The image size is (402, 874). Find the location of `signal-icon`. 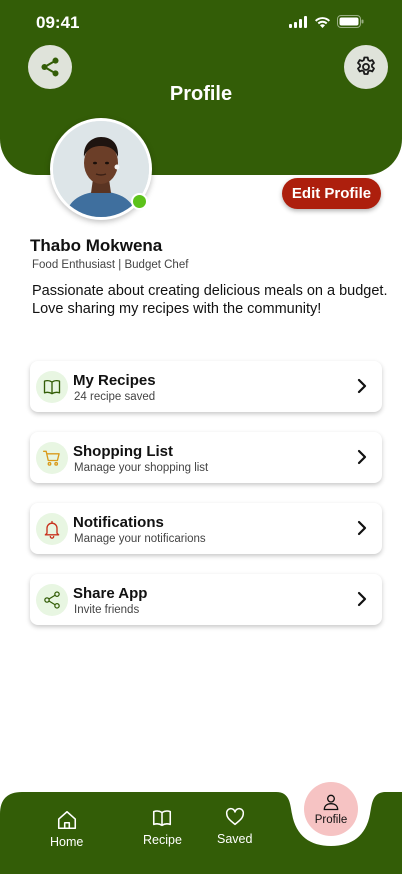

signal-icon is located at coordinates (298, 21).